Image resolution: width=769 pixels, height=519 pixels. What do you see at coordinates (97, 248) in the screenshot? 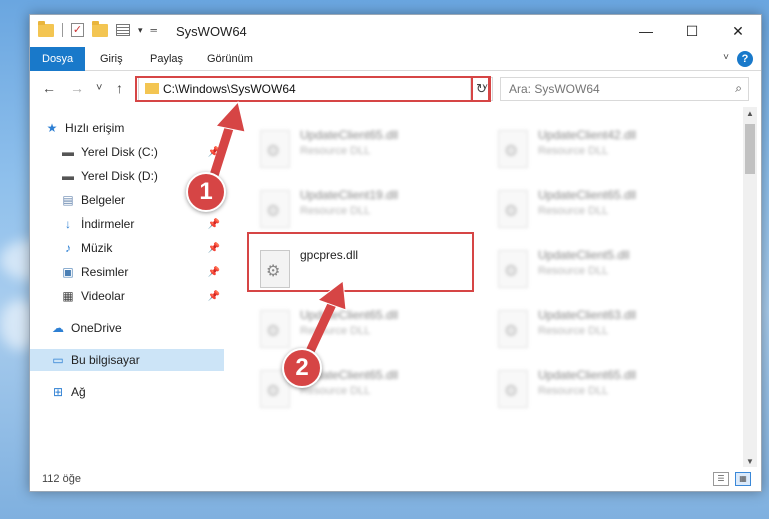
I see `sidebar-item-label: Müzik` at bounding box center [97, 248].